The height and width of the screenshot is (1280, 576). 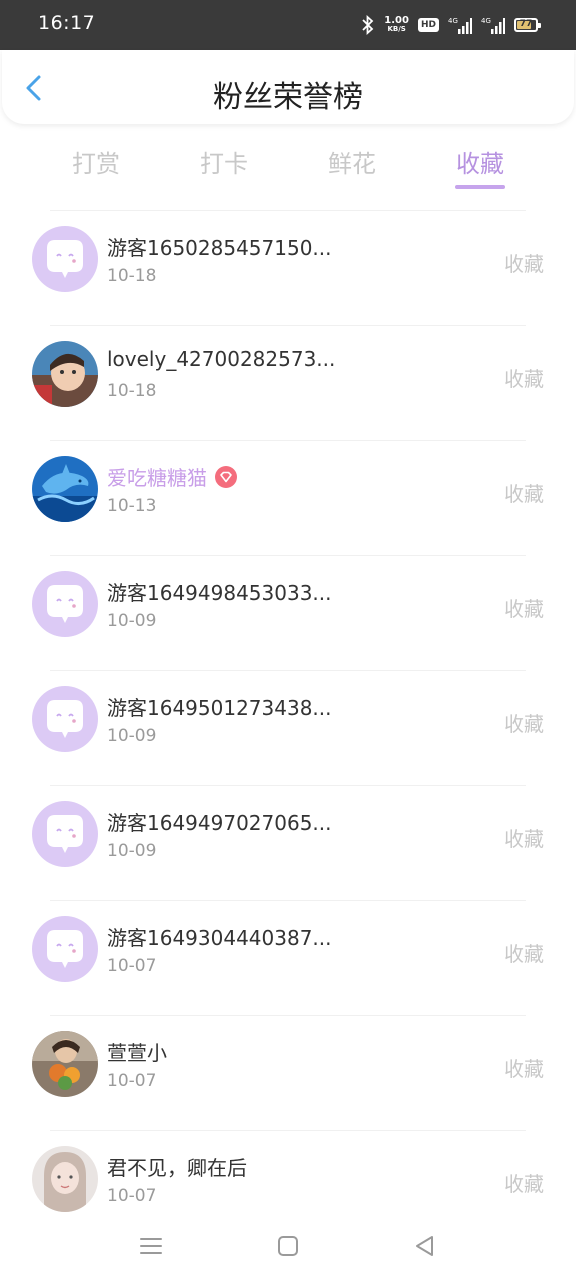 What do you see at coordinates (288, 957) in the screenshot?
I see `list-item: 游客1649304440387... 10-07 收藏` at bounding box center [288, 957].